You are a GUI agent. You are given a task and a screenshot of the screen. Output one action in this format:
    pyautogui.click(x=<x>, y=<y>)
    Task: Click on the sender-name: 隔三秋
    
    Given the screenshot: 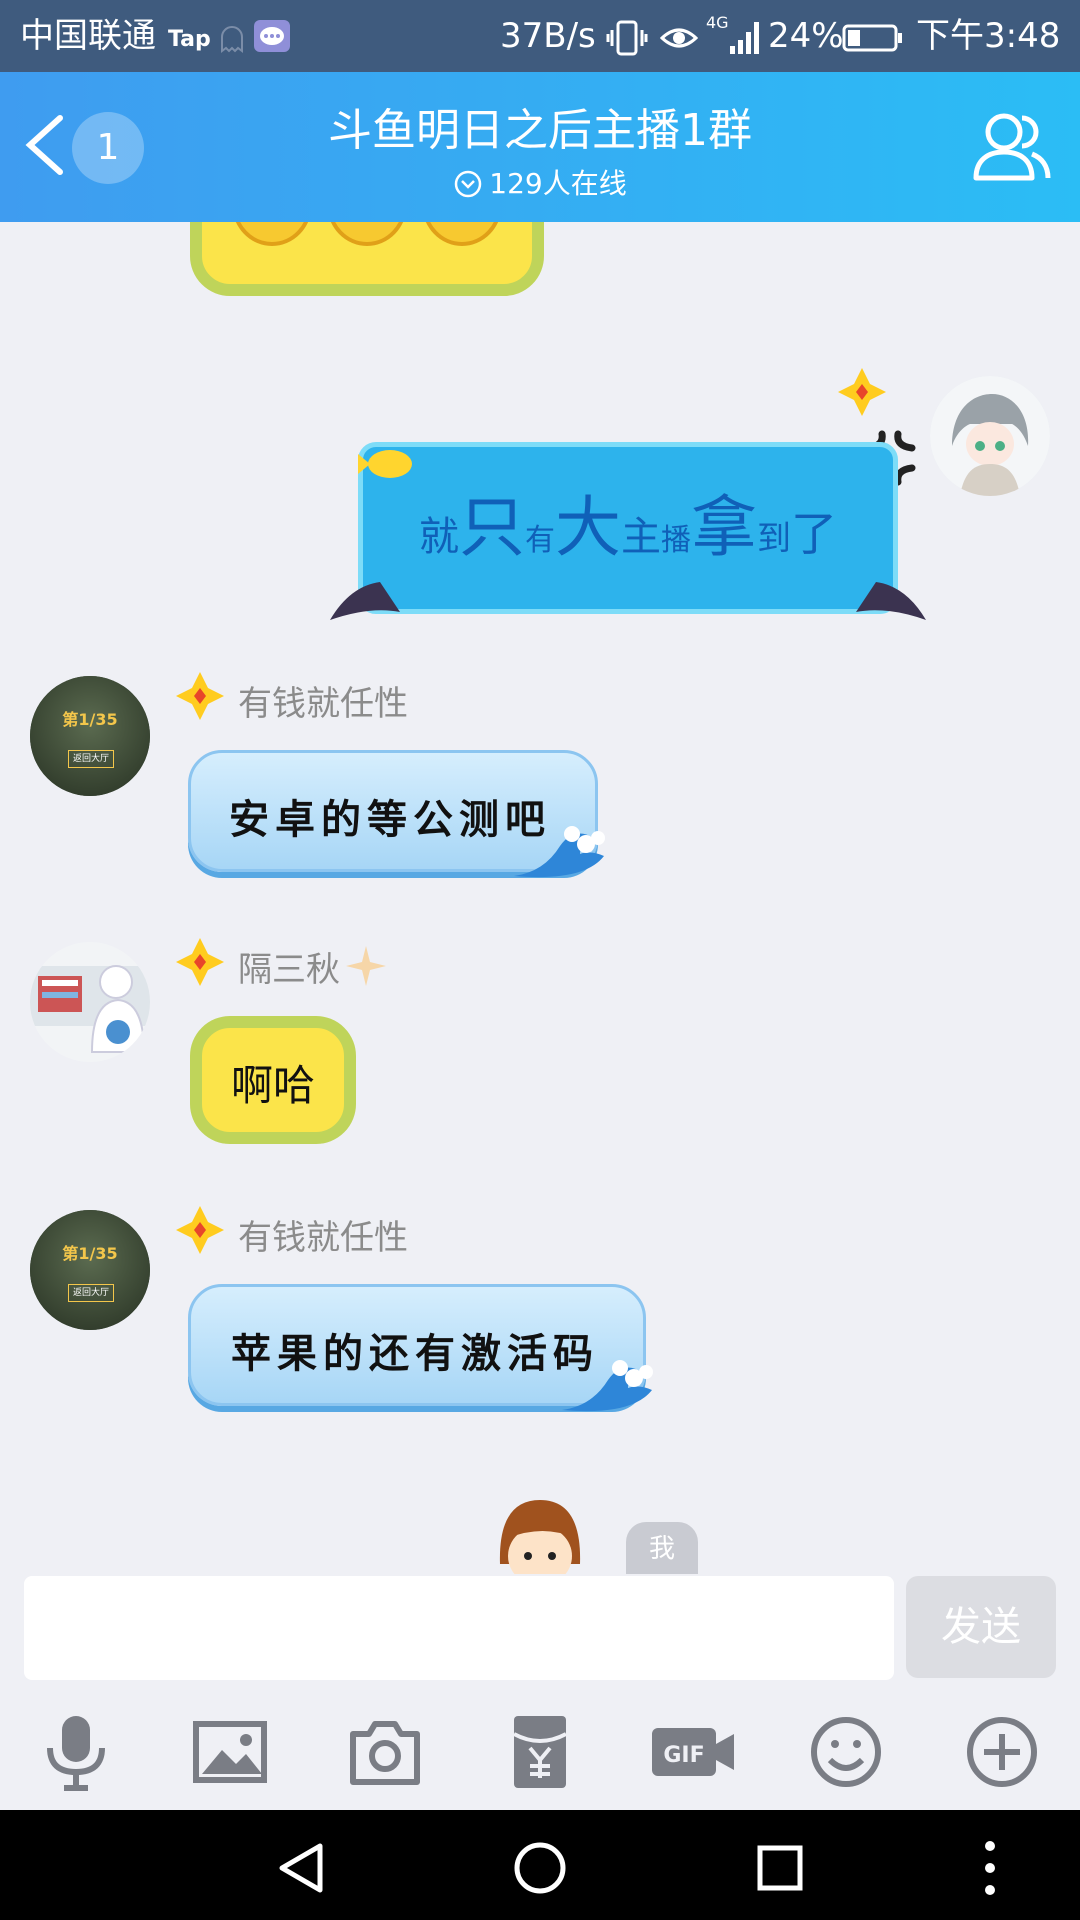 What is the action you would take?
    pyautogui.click(x=289, y=966)
    